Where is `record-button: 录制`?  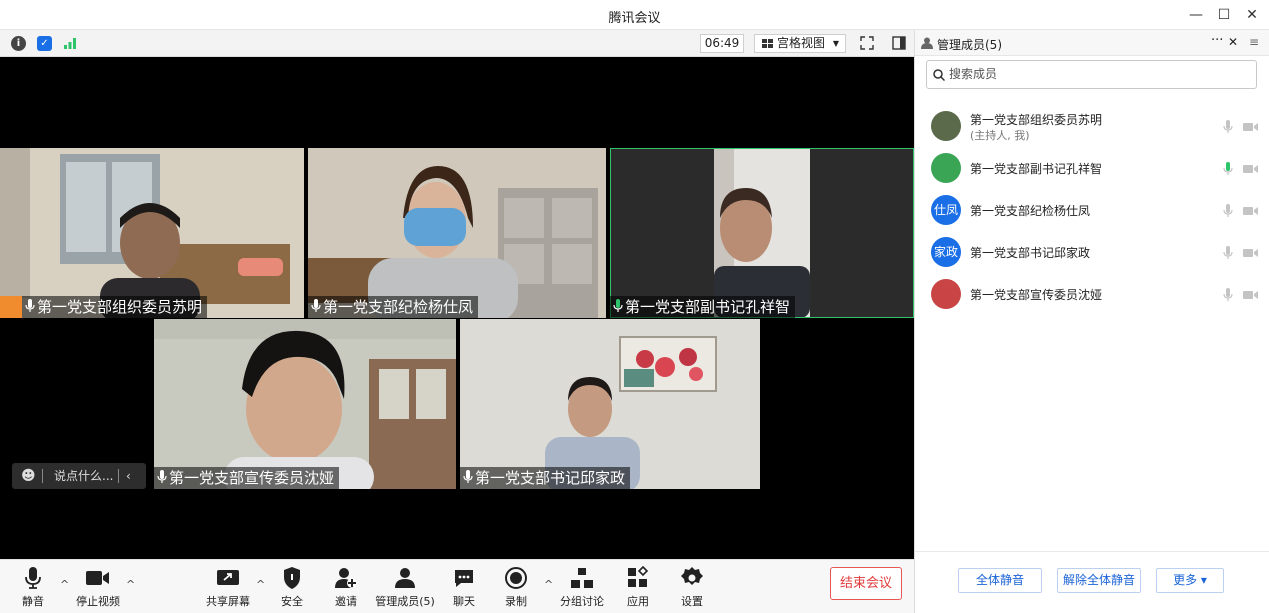 record-button: 录制 is located at coordinates (516, 587).